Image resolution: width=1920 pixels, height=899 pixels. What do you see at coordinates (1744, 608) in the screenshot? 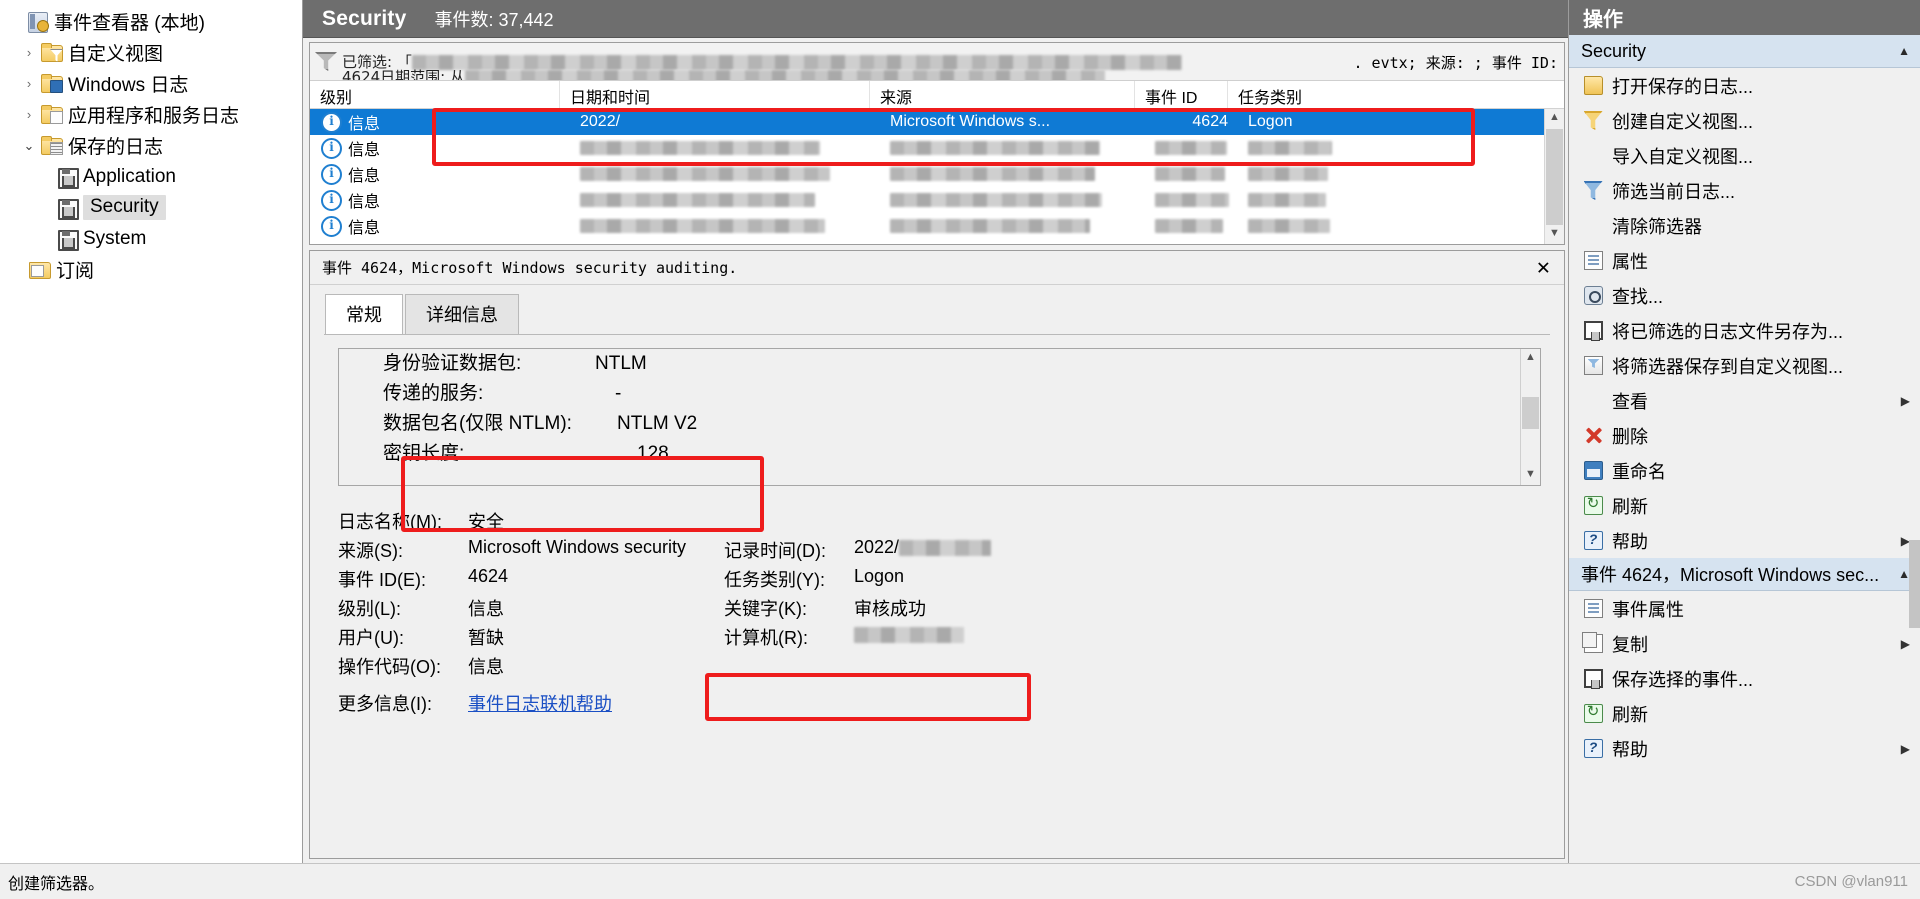
I see `action-event-properties: 事件属性` at bounding box center [1744, 608].